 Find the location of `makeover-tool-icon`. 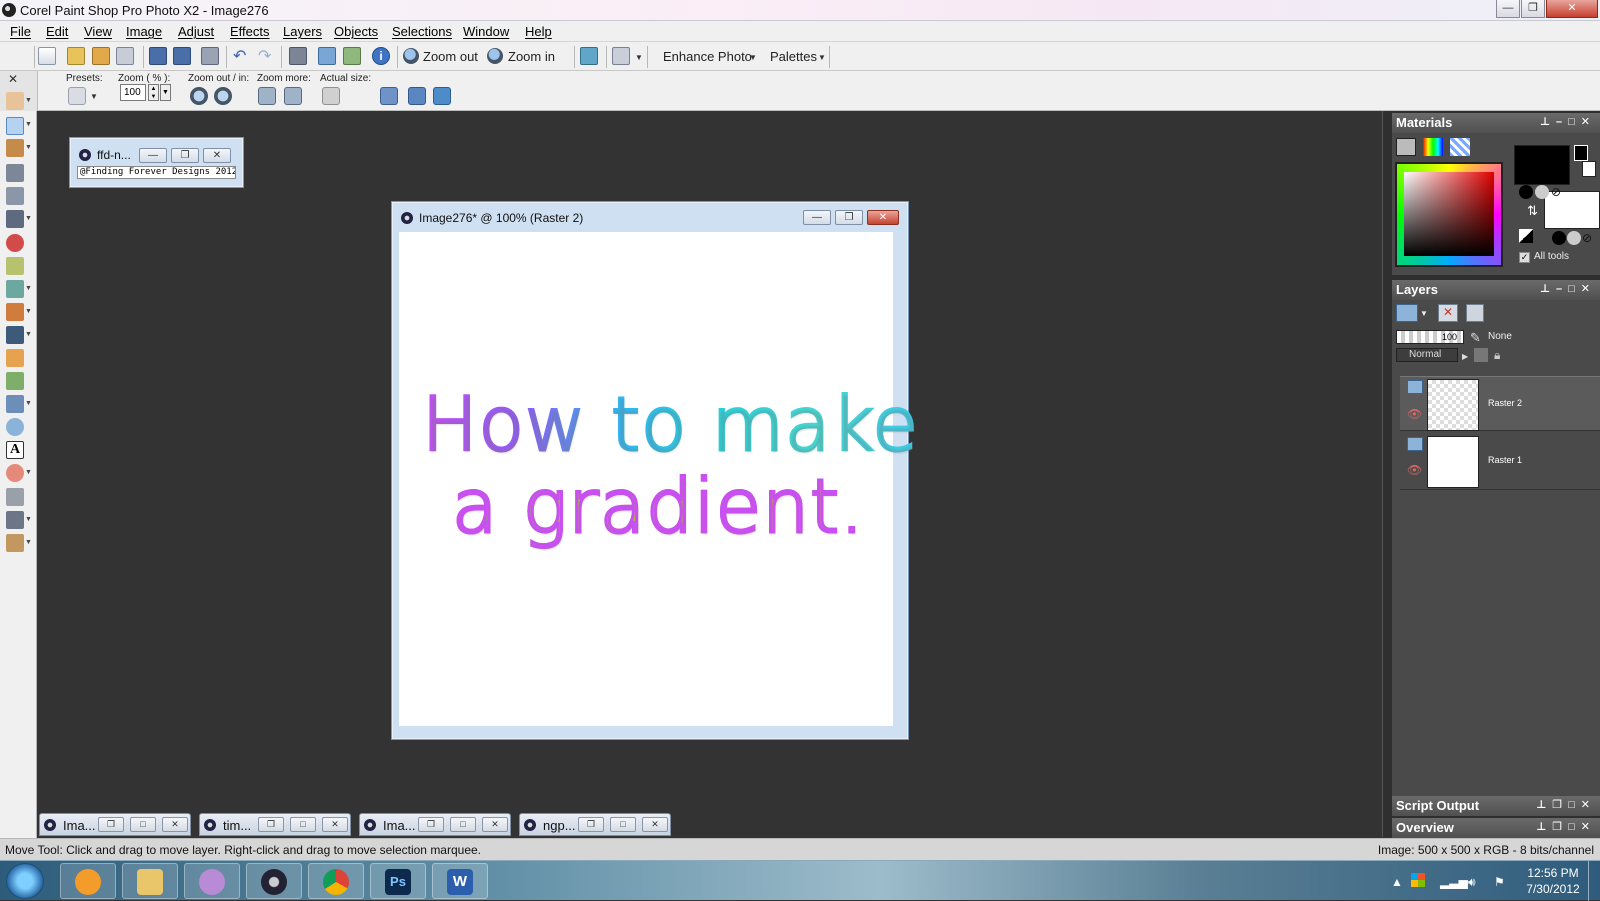

makeover-tool-icon is located at coordinates (15, 266).